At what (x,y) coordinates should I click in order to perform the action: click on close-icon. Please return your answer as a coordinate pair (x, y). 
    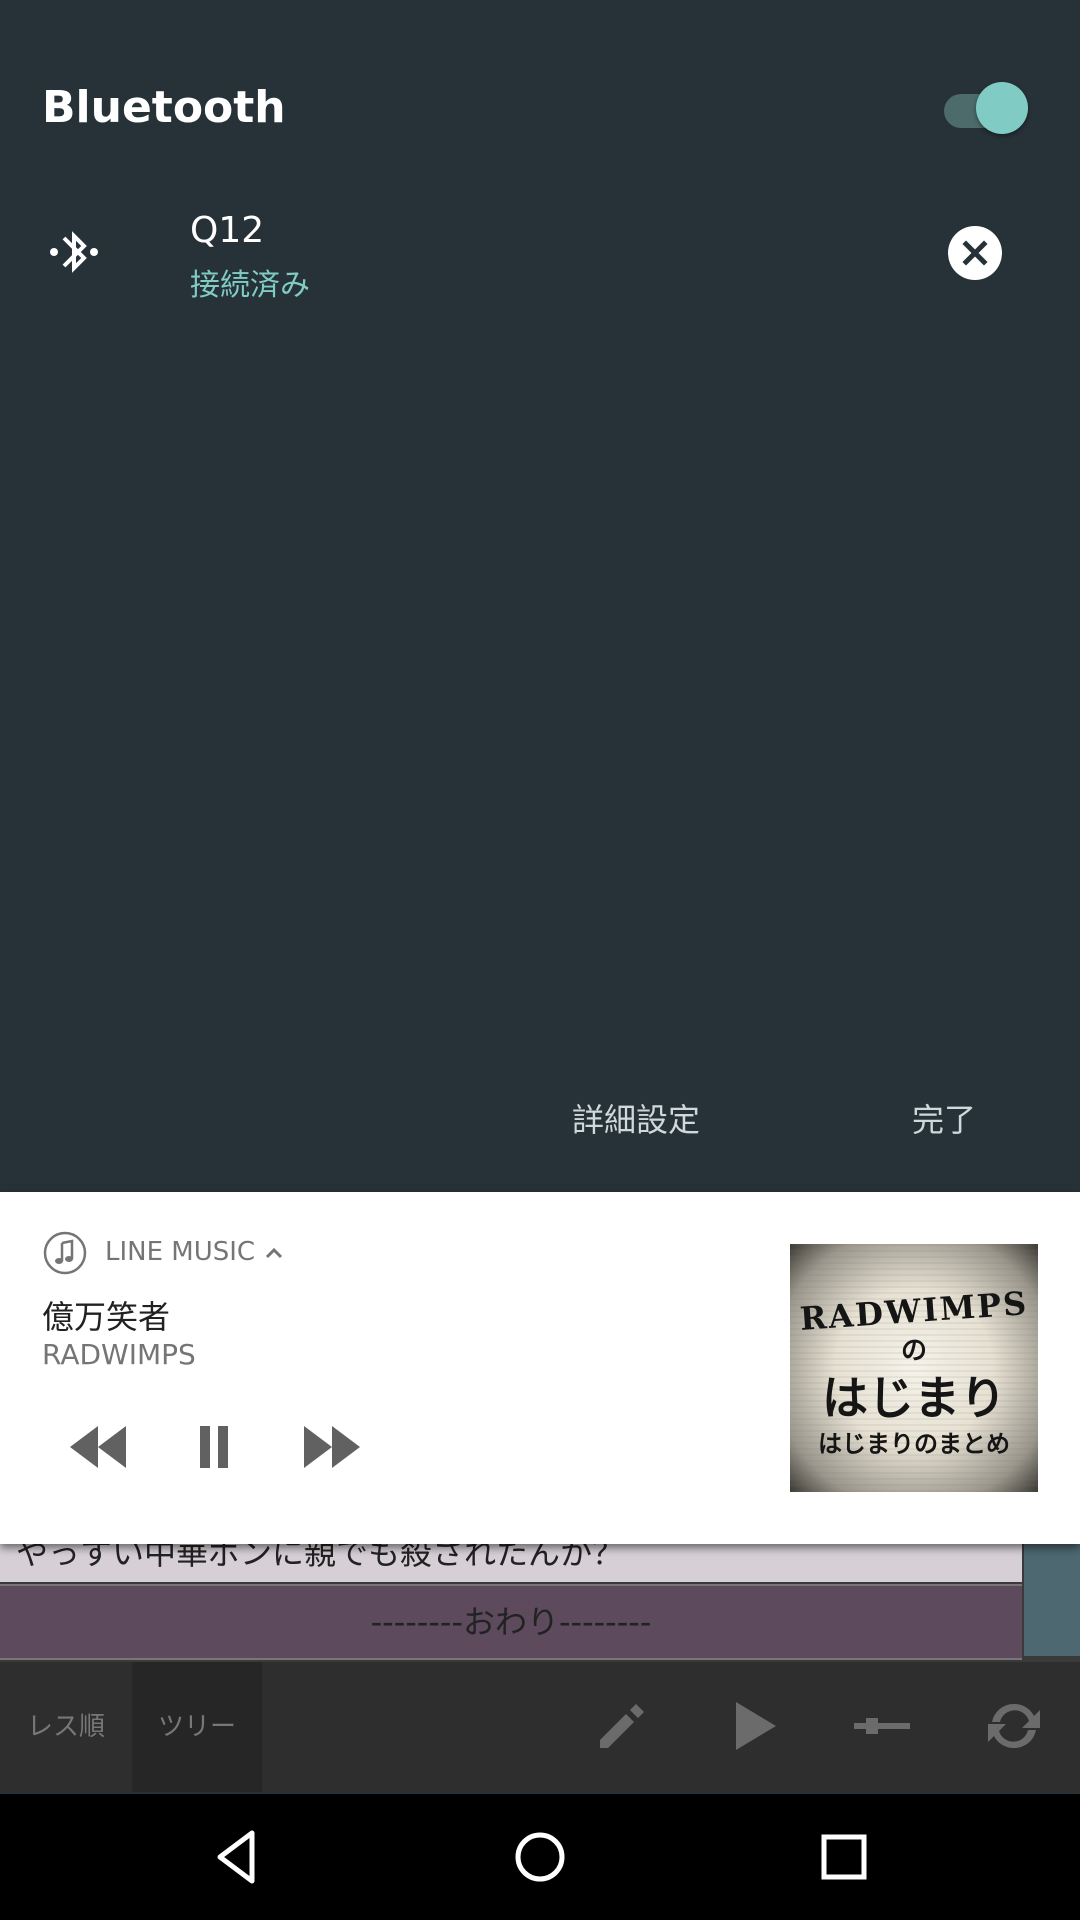
    Looking at the image, I should click on (975, 253).